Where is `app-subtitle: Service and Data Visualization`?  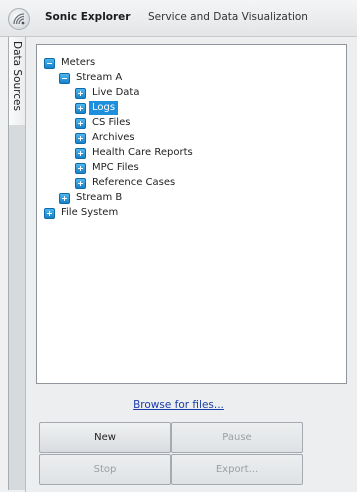
app-subtitle: Service and Data Visualization is located at coordinates (228, 17).